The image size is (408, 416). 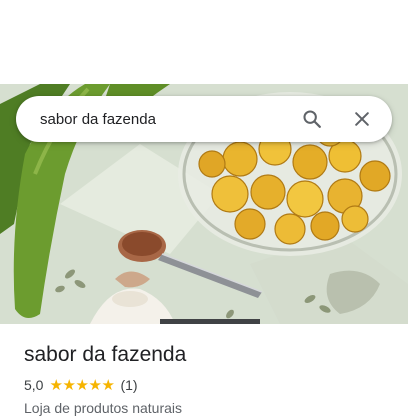 I want to click on close-icon, so click(x=362, y=119).